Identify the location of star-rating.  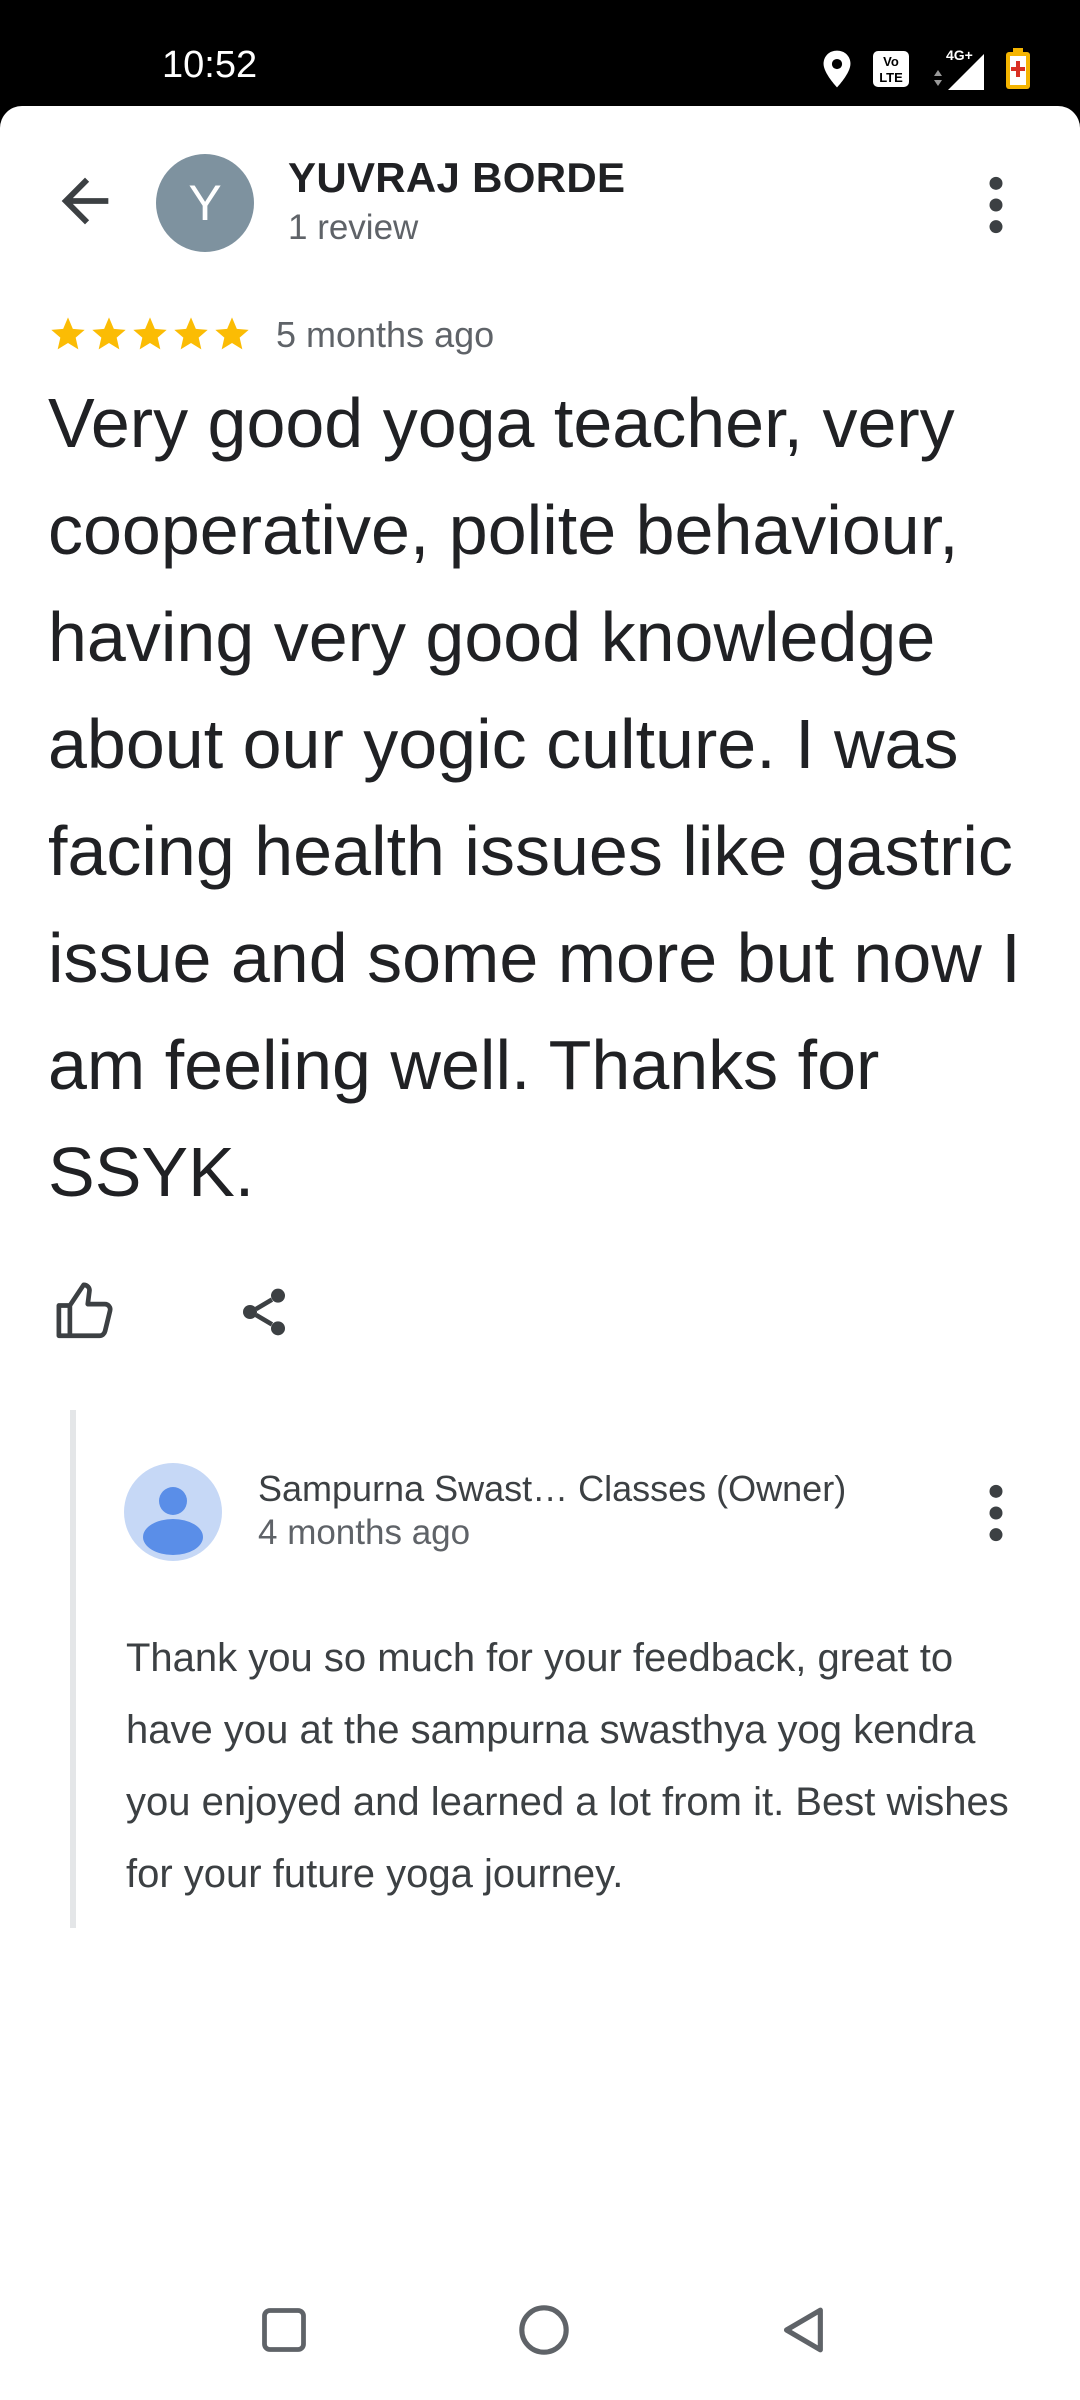
(150, 334).